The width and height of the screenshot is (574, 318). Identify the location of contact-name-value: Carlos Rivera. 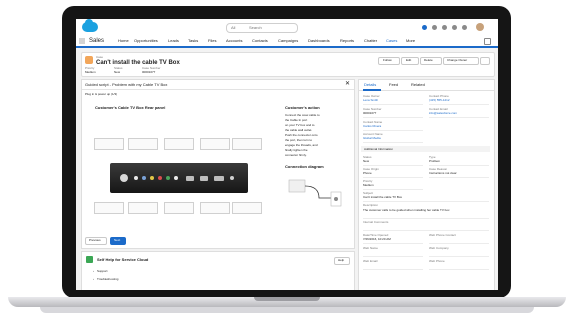
(372, 126).